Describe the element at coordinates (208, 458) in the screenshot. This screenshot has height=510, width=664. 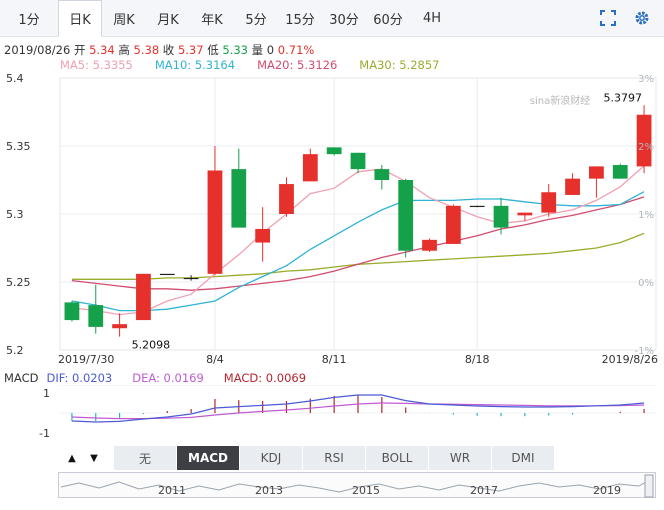
I see `indicator-tab-macd: MACD` at that location.